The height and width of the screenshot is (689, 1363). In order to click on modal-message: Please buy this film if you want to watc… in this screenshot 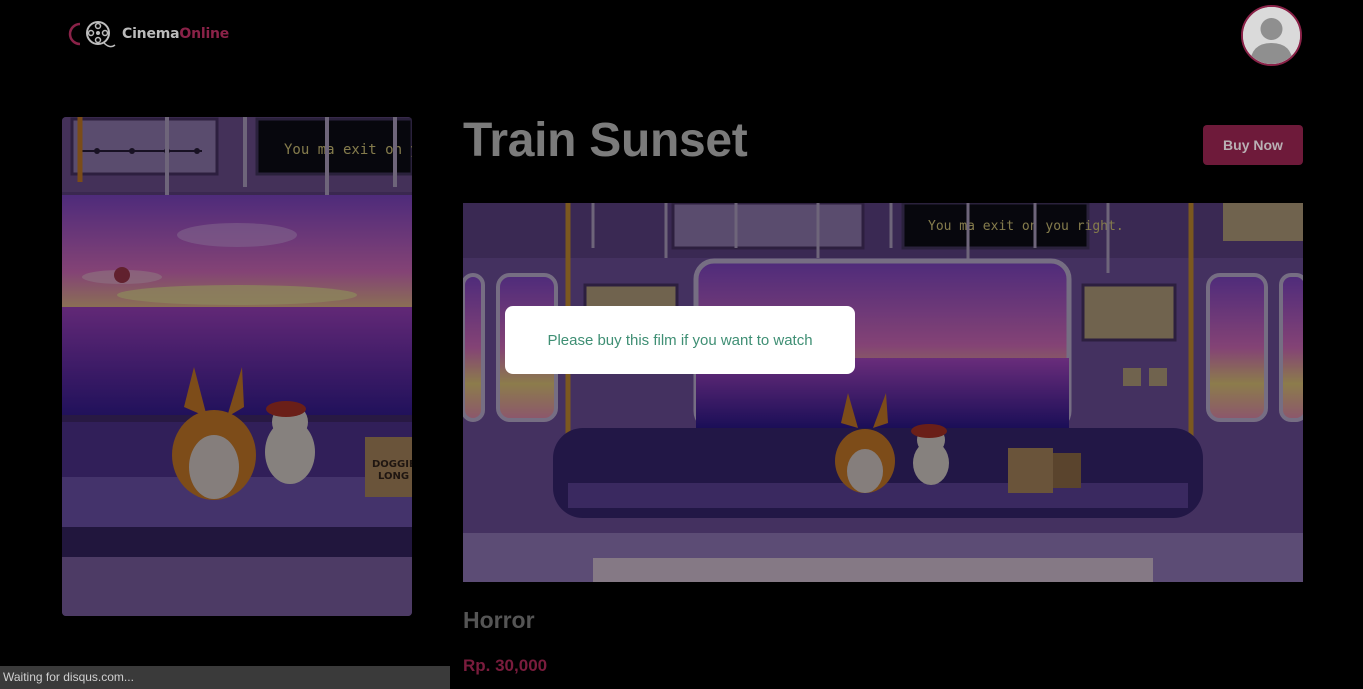, I will do `click(680, 340)`.